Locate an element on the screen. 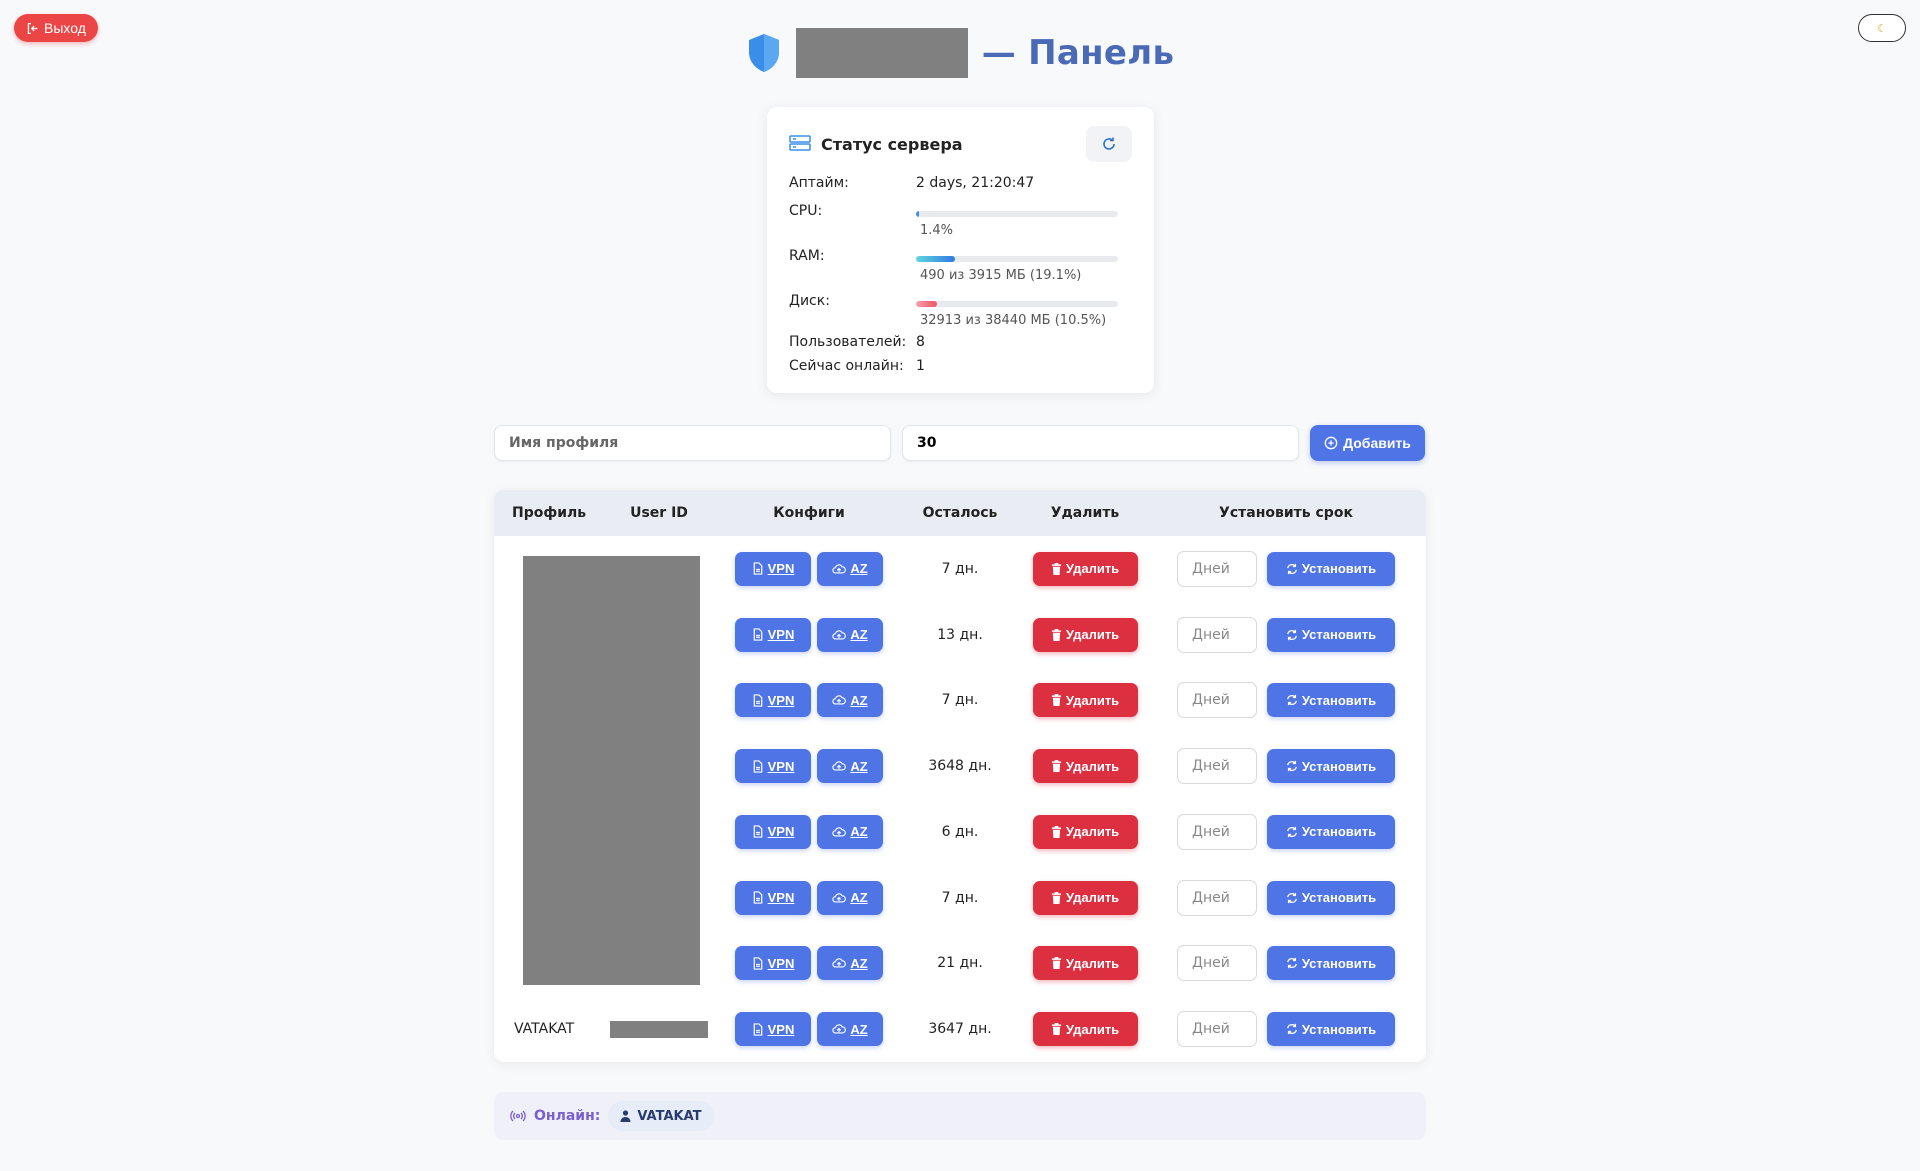 The image size is (1920, 1171). page-header: — Панель is located at coordinates (960, 53).